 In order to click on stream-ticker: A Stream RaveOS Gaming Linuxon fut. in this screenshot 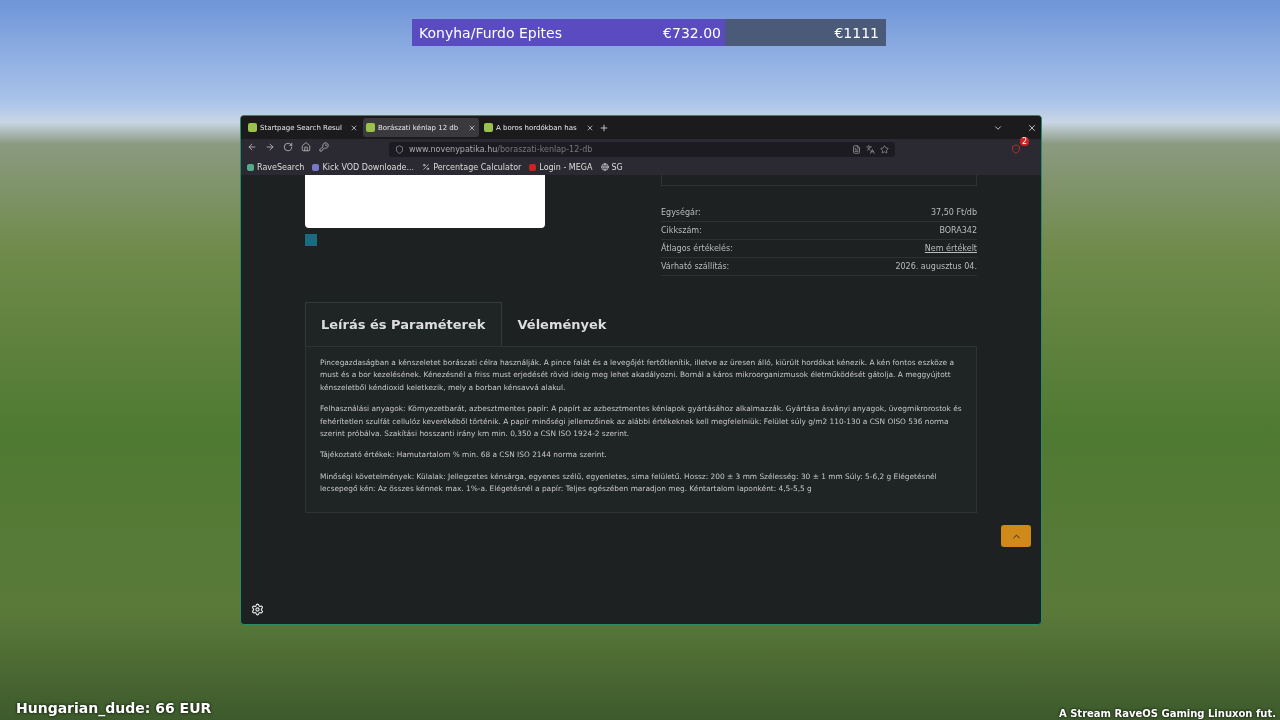, I will do `click(1167, 713)`.